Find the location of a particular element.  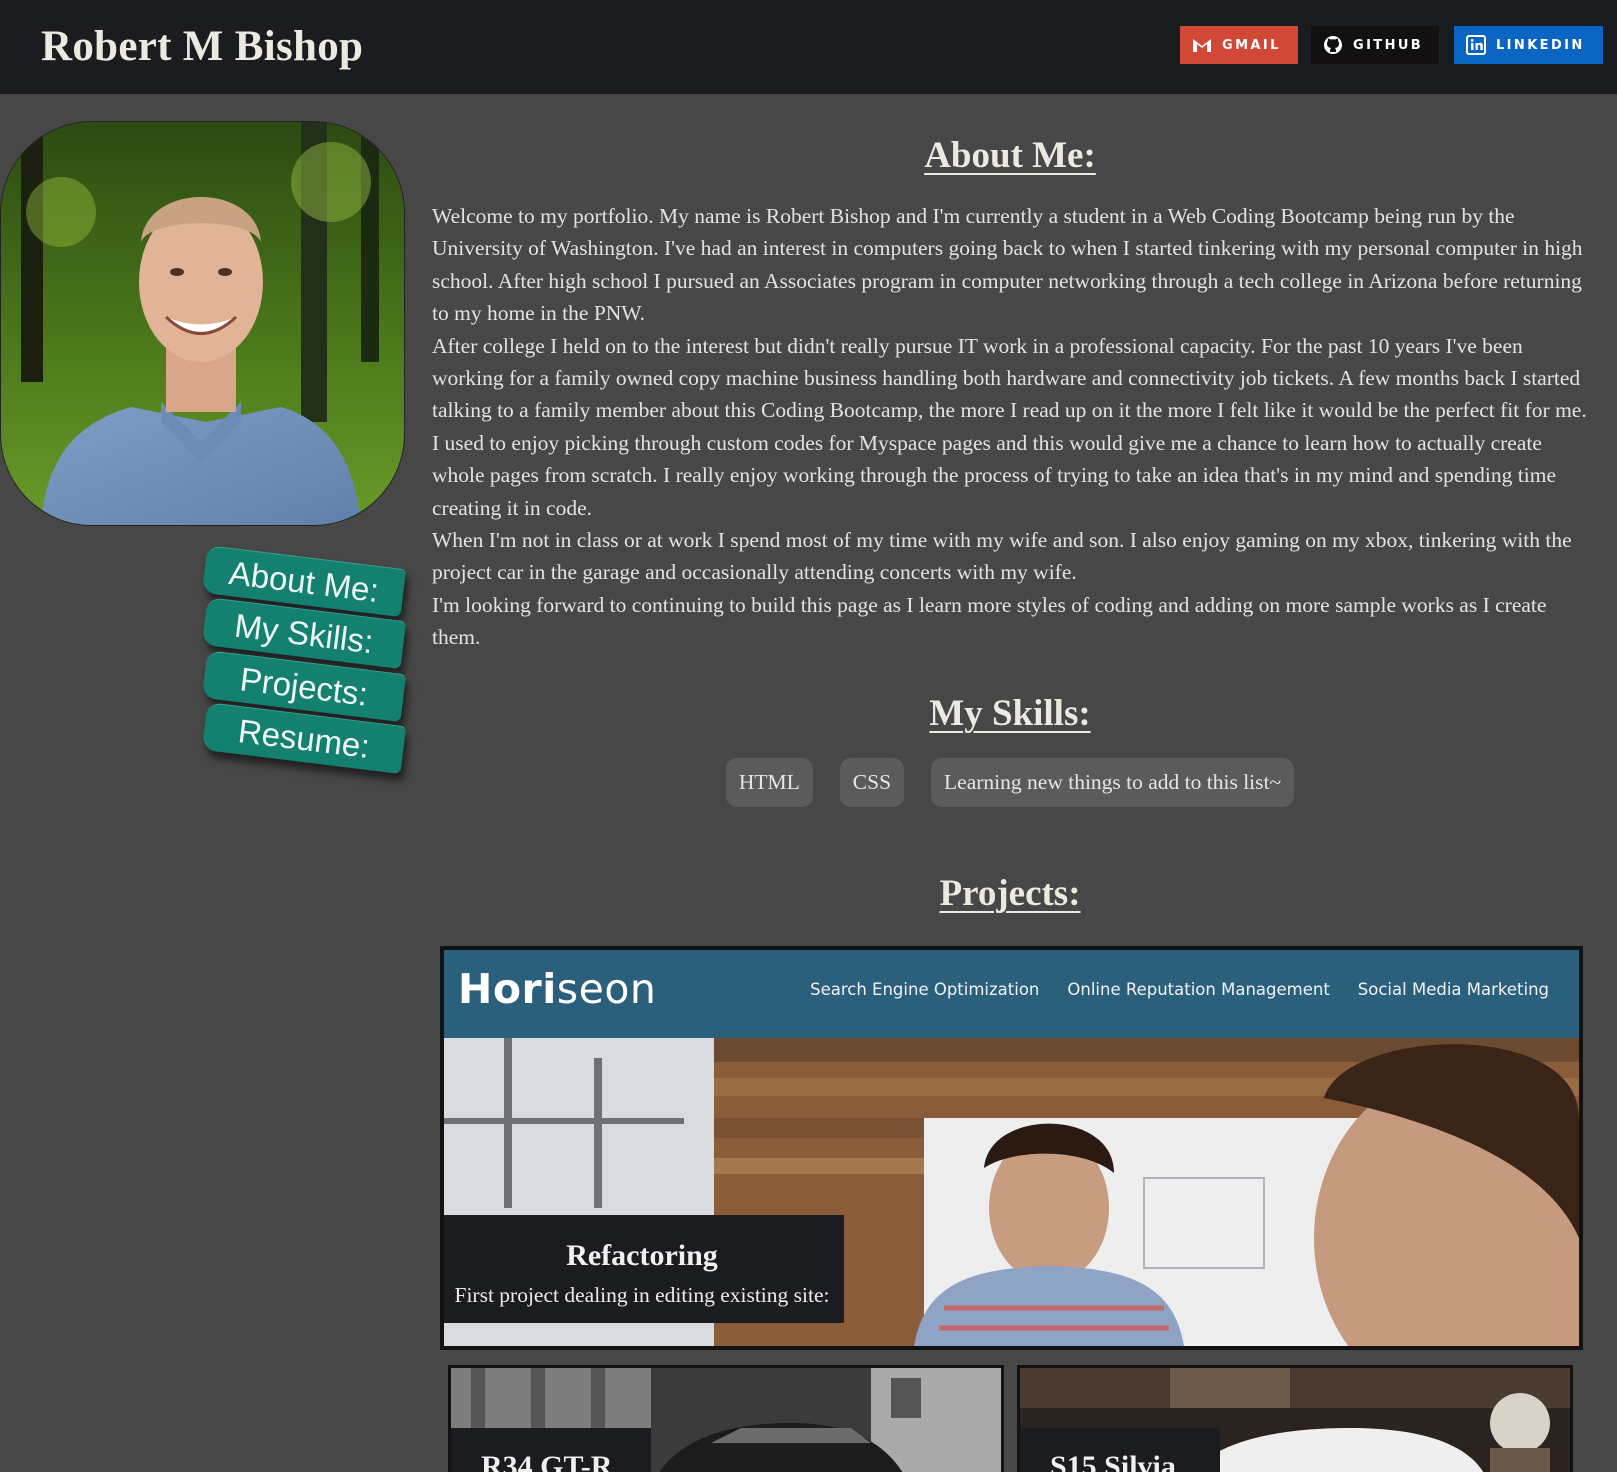

project-site-nav-item: Online Reputation Management is located at coordinates (1198, 989).